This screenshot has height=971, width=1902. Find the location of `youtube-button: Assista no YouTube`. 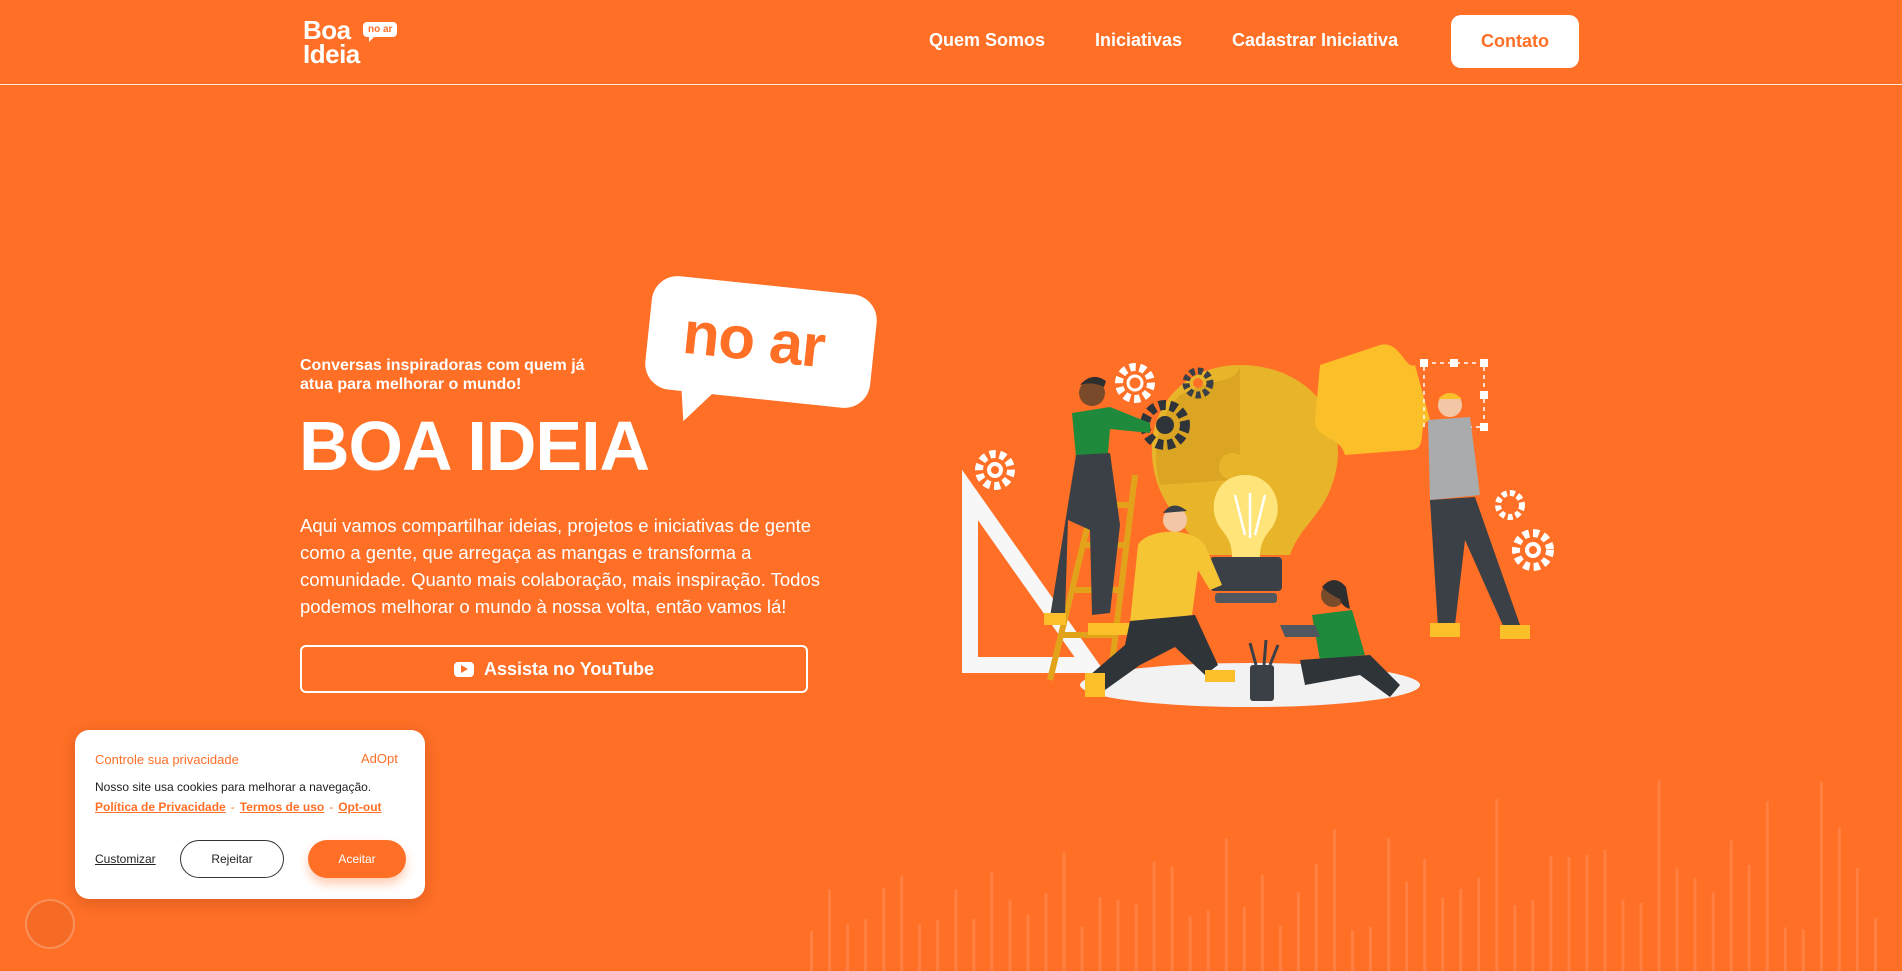

youtube-button: Assista no YouTube is located at coordinates (554, 669).